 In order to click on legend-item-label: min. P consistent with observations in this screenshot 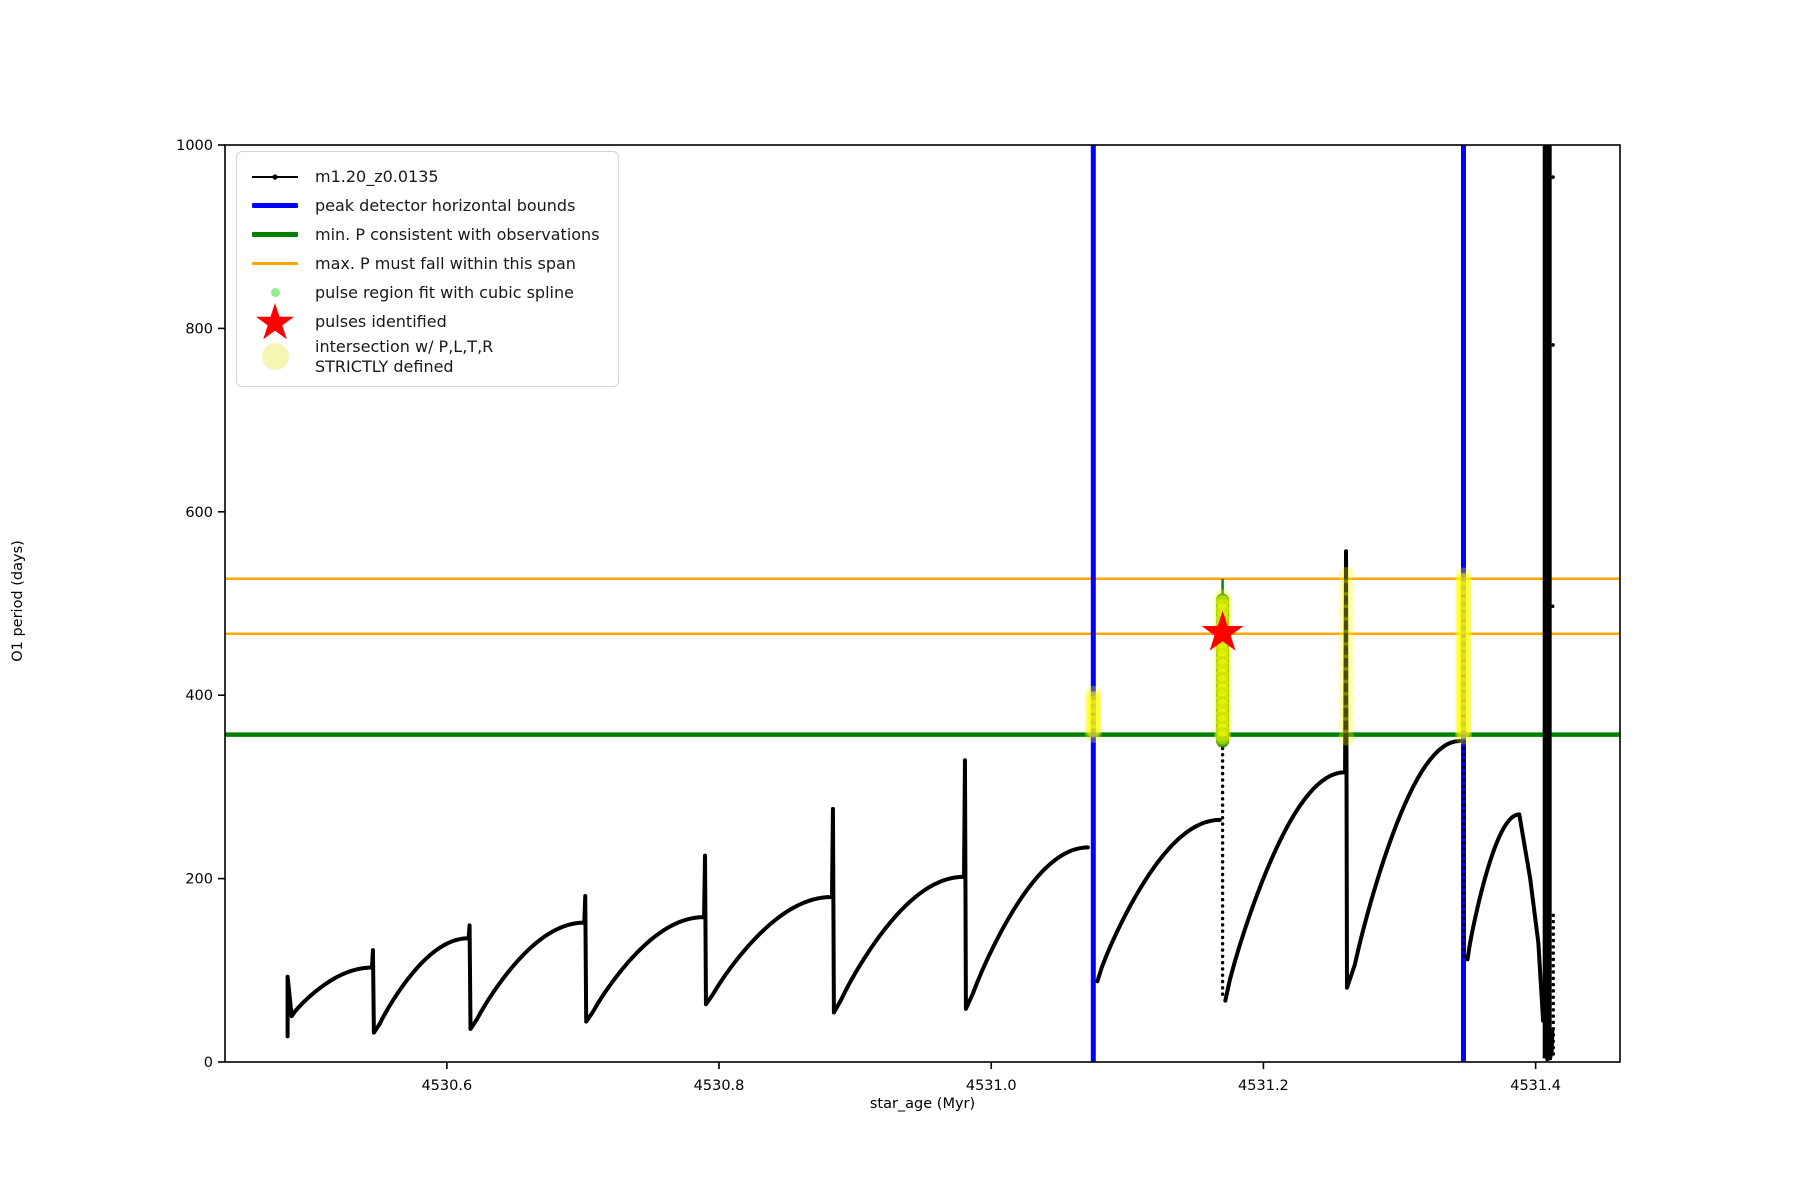, I will do `click(457, 234)`.